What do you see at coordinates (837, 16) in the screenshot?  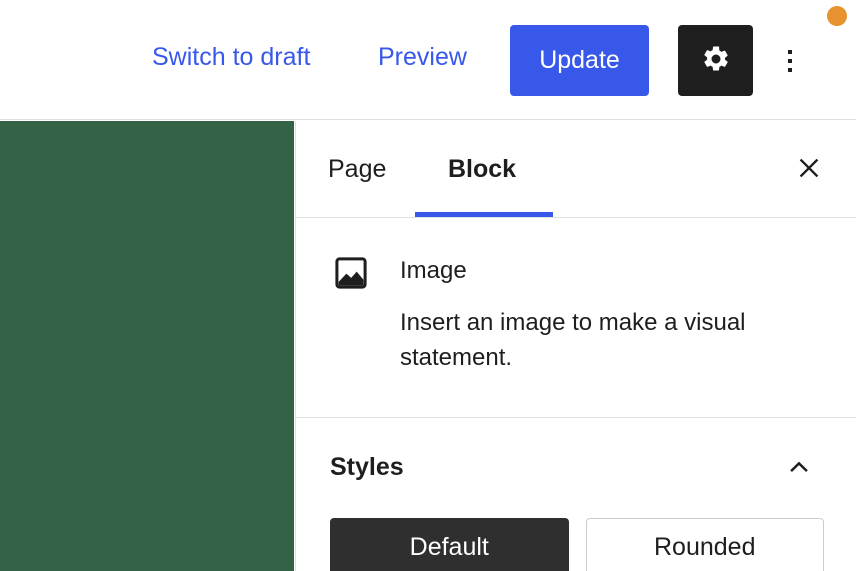 I see `orange-dot-indicator` at bounding box center [837, 16].